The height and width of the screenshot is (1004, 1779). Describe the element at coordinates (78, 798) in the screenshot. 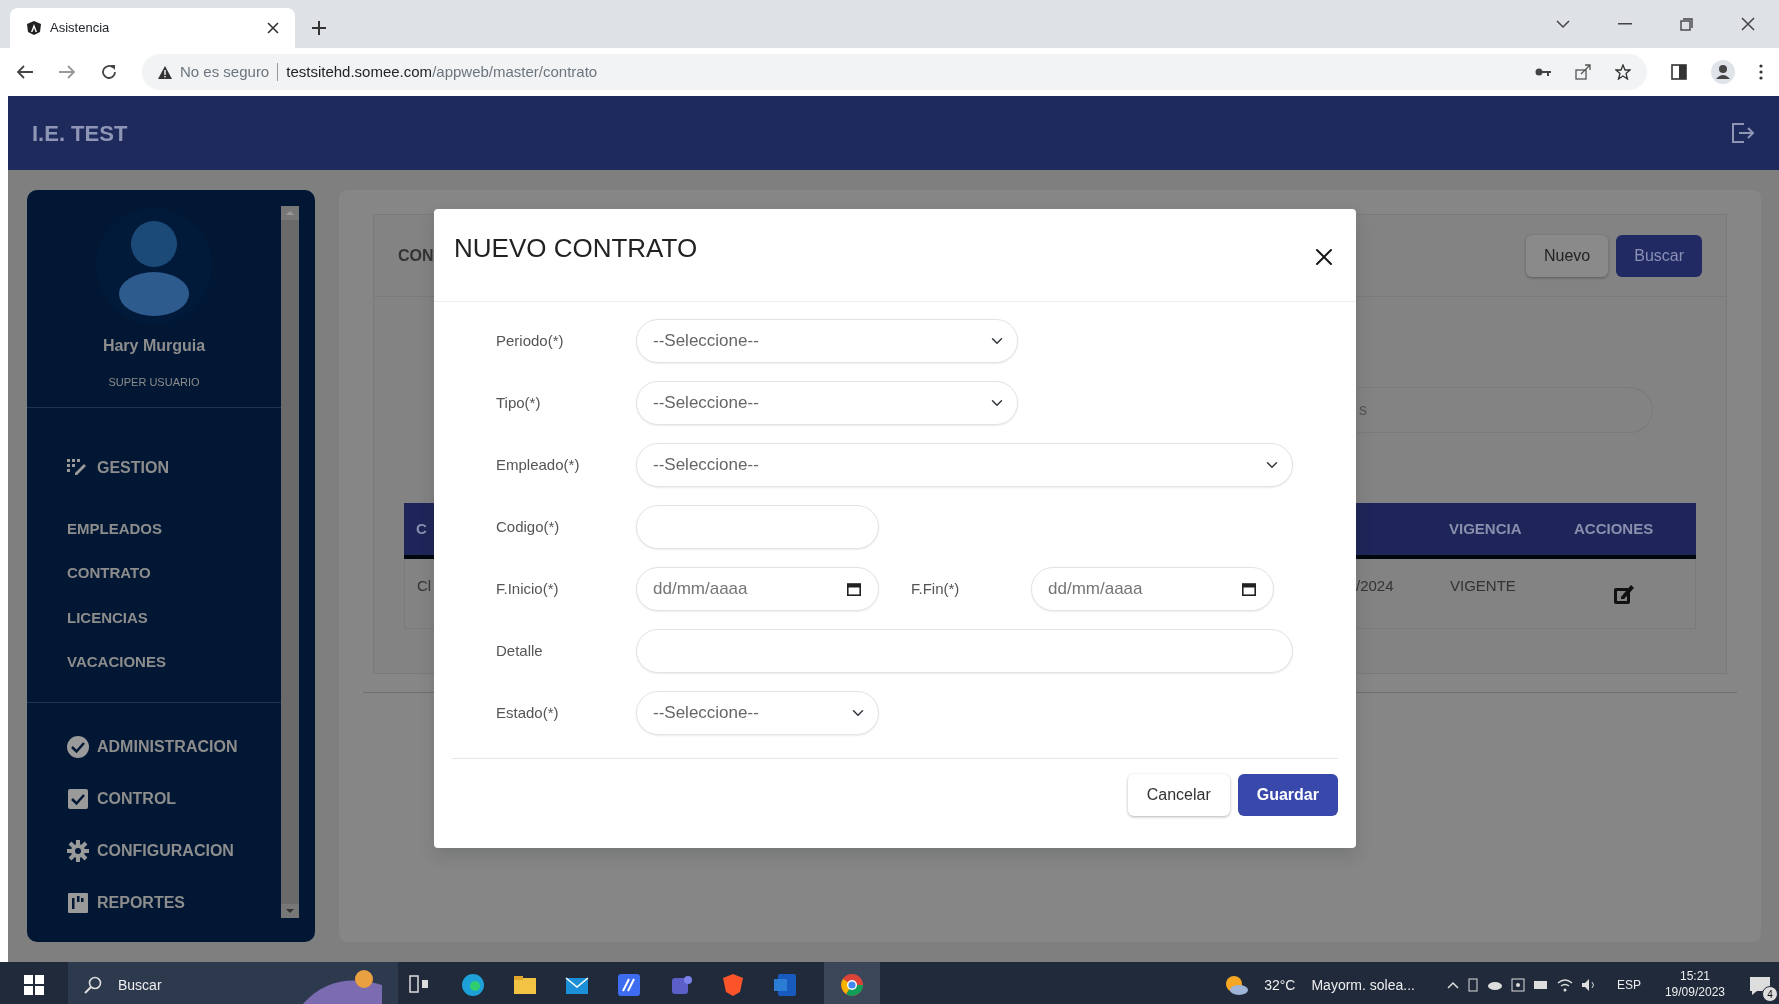

I see `checkbox-icon` at that location.